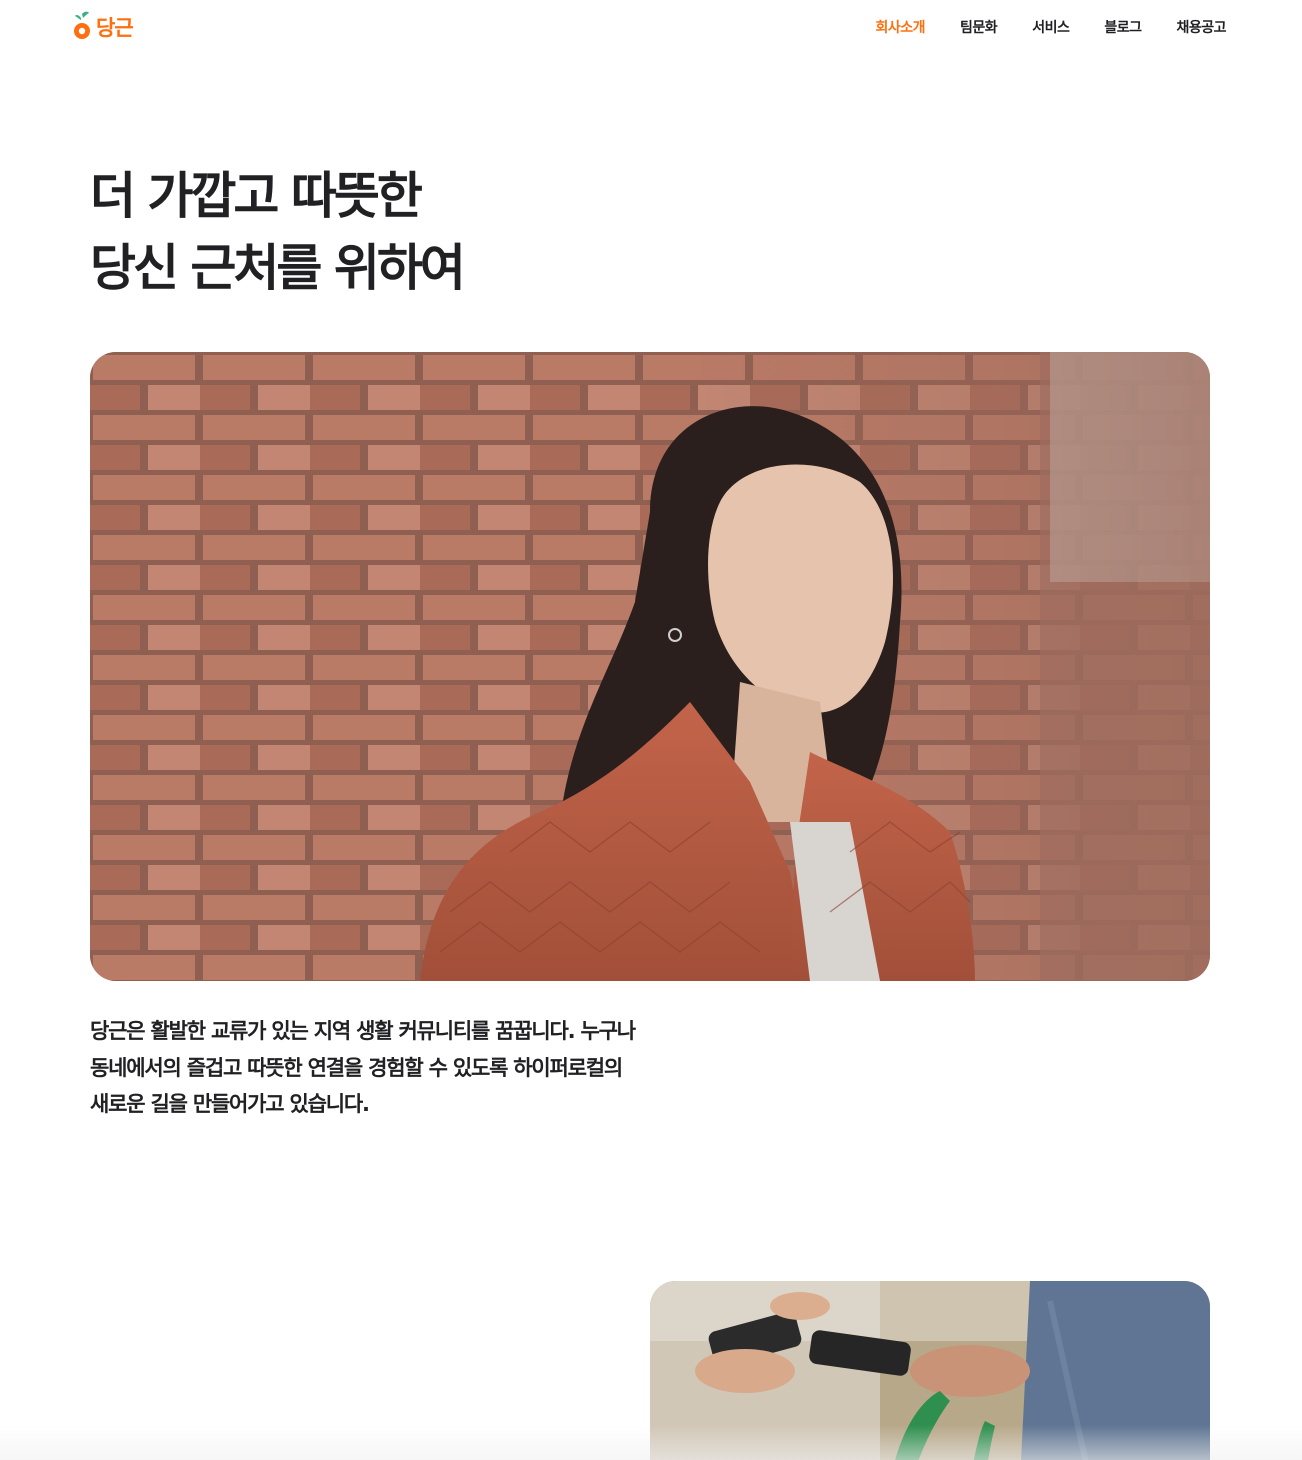 This screenshot has height=1460, width=1302. I want to click on nav-item-team-culture: 팀문화, so click(979, 27).